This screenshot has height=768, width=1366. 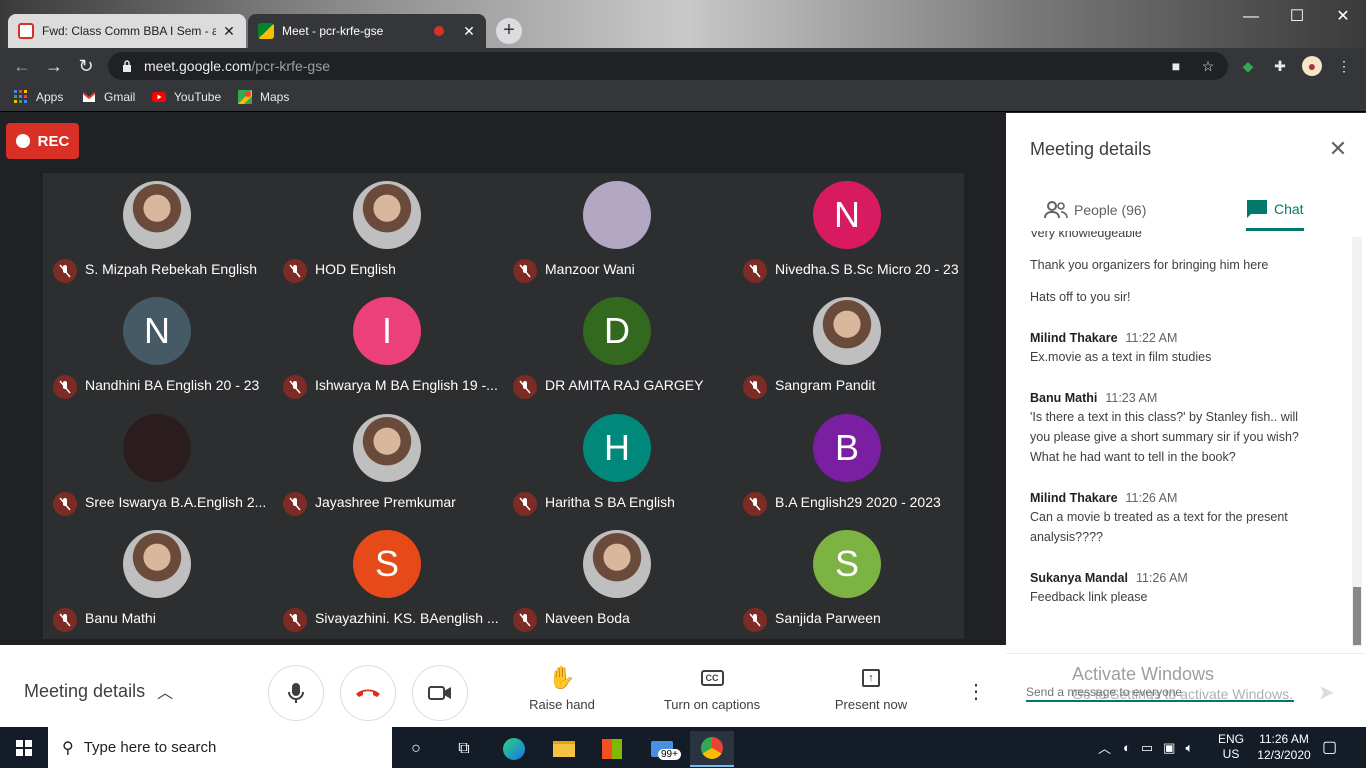 What do you see at coordinates (1110, 210) in the screenshot?
I see `people-tab-label: People (96)` at bounding box center [1110, 210].